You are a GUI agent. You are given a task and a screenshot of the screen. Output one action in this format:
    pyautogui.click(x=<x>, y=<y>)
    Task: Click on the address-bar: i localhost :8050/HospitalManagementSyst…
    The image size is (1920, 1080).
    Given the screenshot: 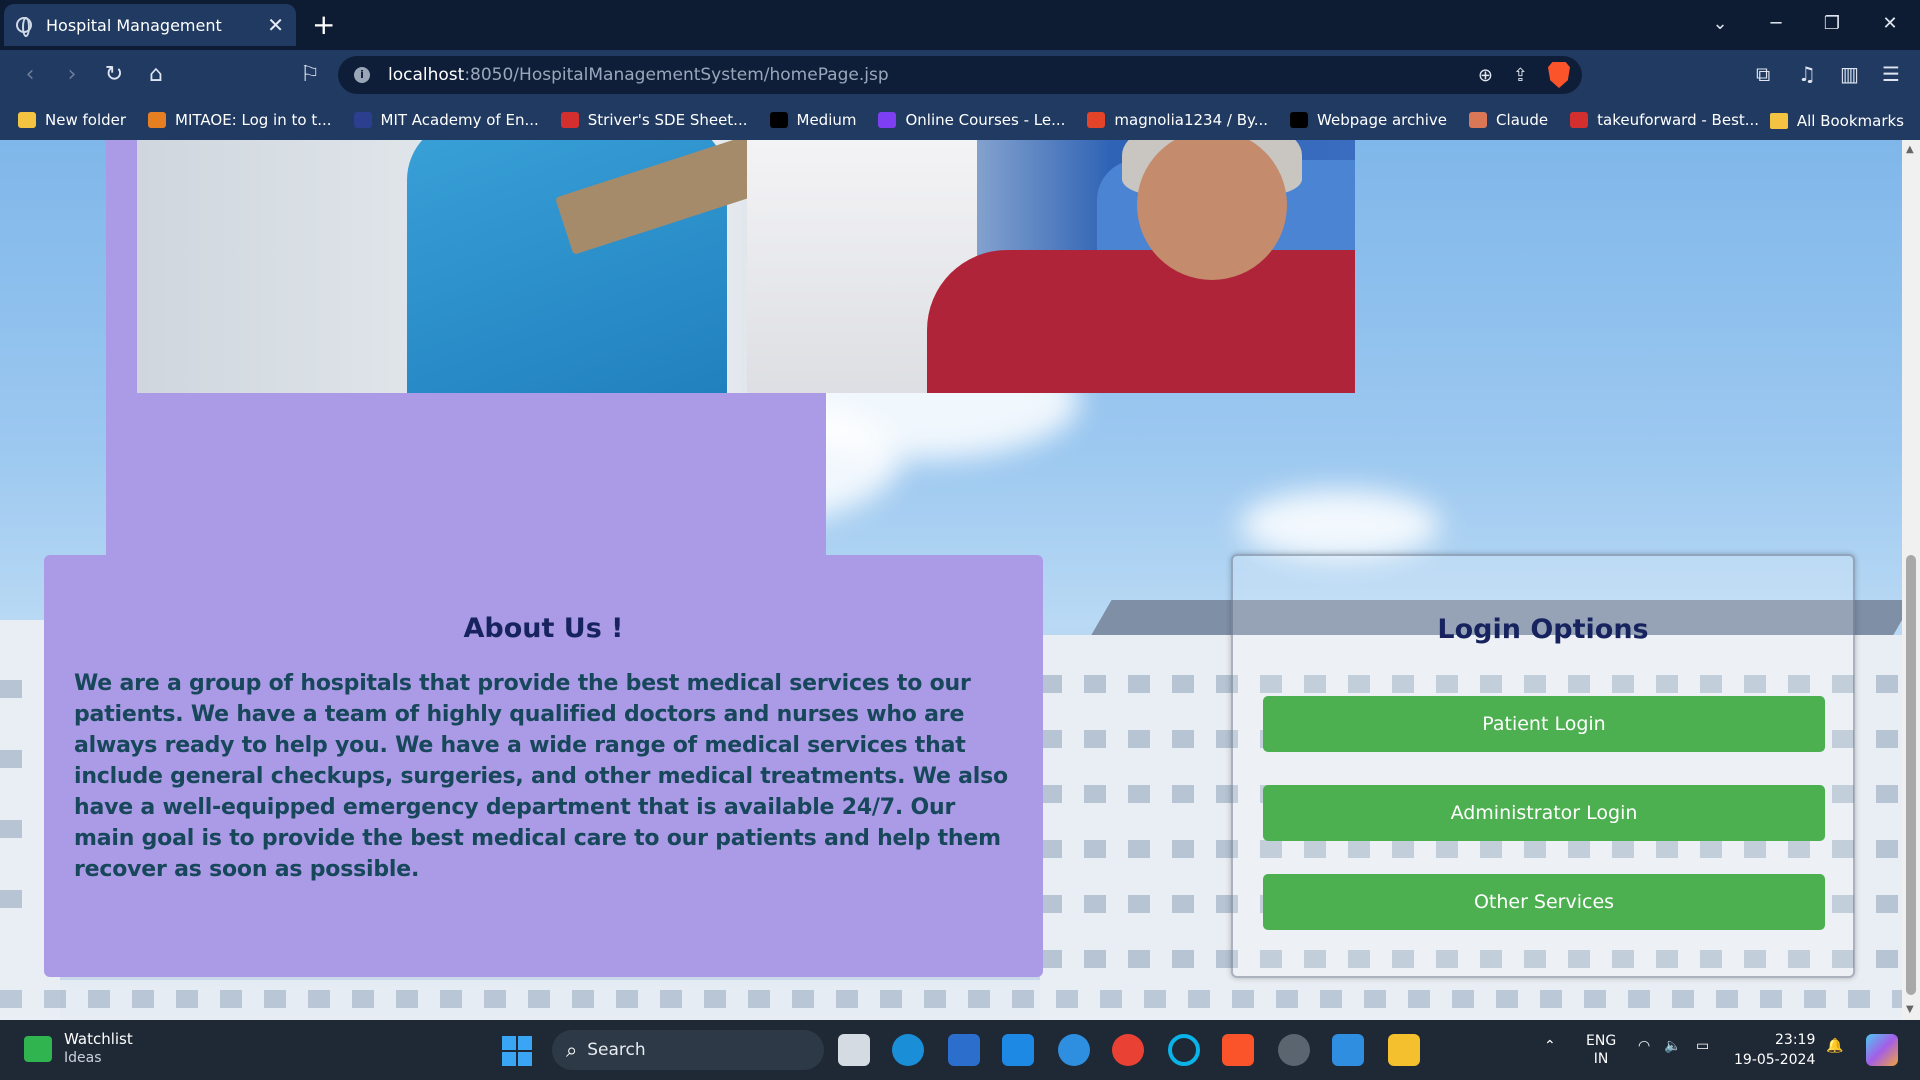 What is the action you would take?
    pyautogui.click(x=960, y=75)
    